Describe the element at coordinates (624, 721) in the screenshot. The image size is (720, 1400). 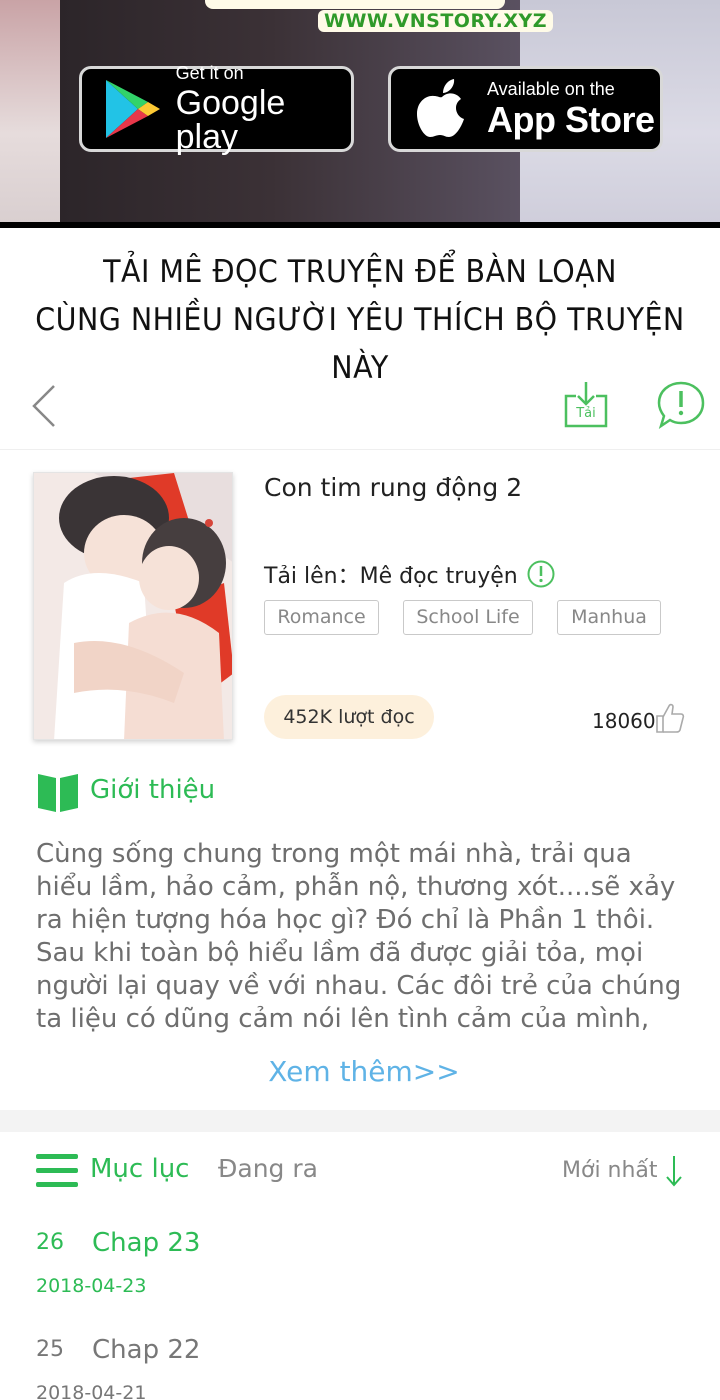
I see `like-count: 18060` at that location.